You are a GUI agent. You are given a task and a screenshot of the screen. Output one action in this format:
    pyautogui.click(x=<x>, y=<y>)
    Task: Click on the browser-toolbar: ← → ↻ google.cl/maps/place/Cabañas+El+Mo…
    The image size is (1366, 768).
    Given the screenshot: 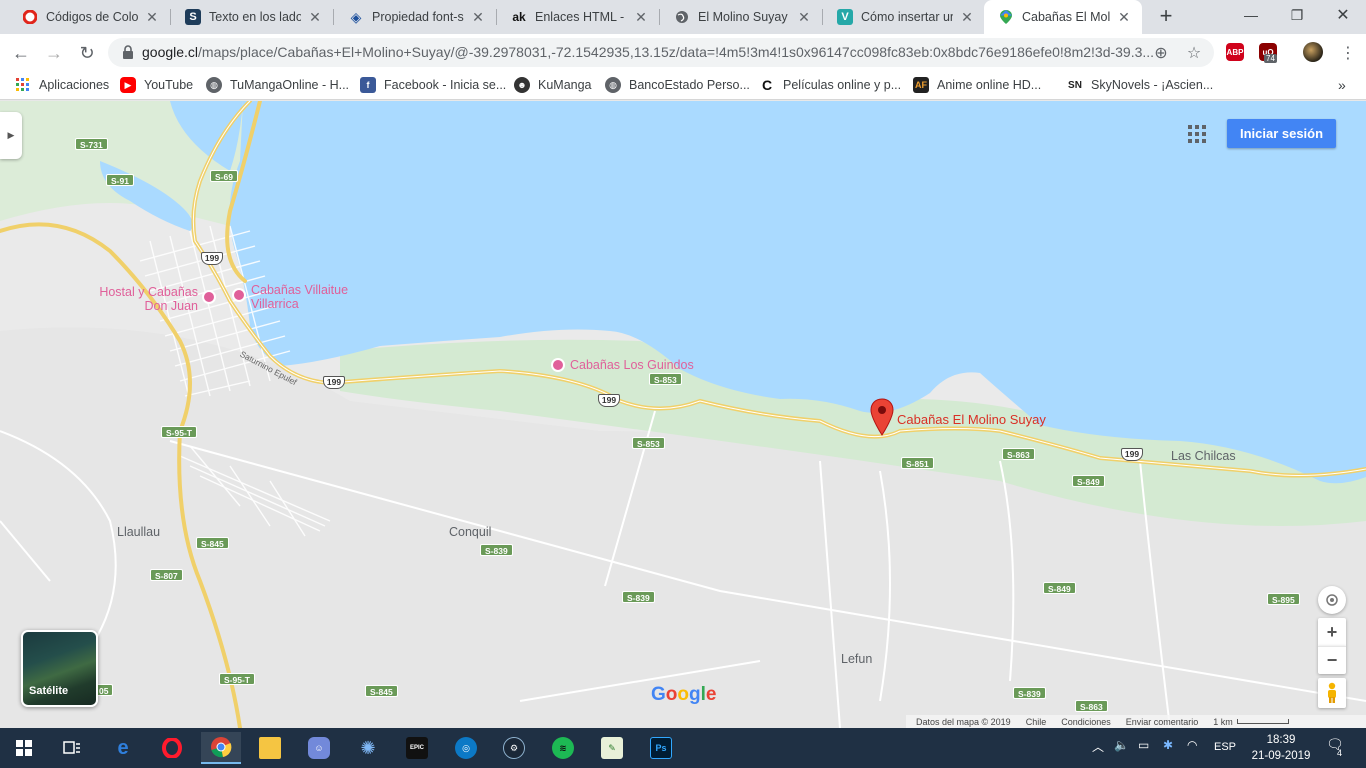 What is the action you would take?
    pyautogui.click(x=683, y=52)
    